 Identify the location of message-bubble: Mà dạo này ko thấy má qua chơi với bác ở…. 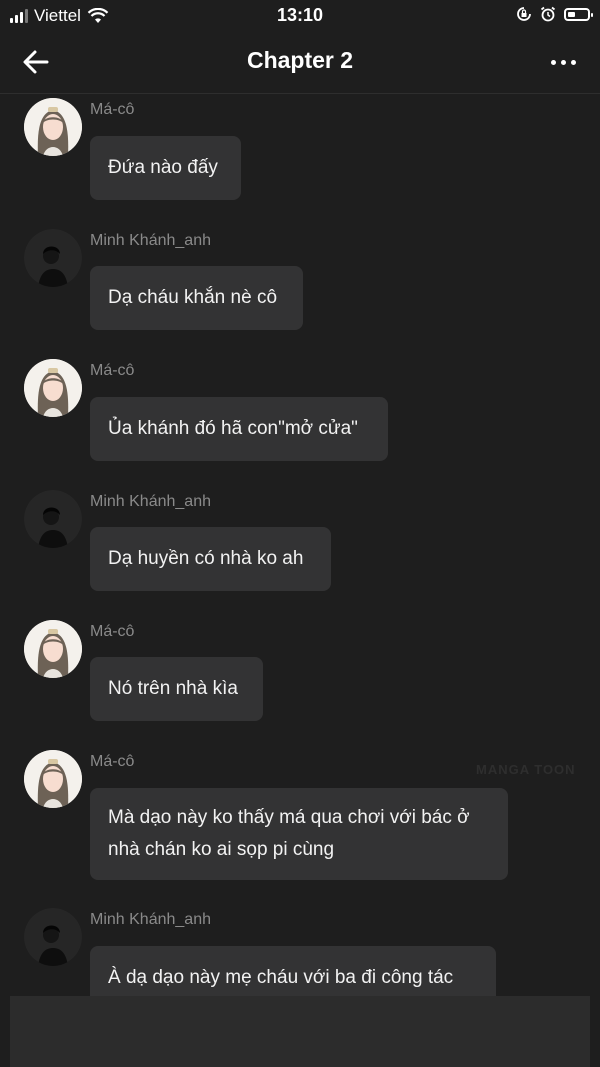
(299, 834).